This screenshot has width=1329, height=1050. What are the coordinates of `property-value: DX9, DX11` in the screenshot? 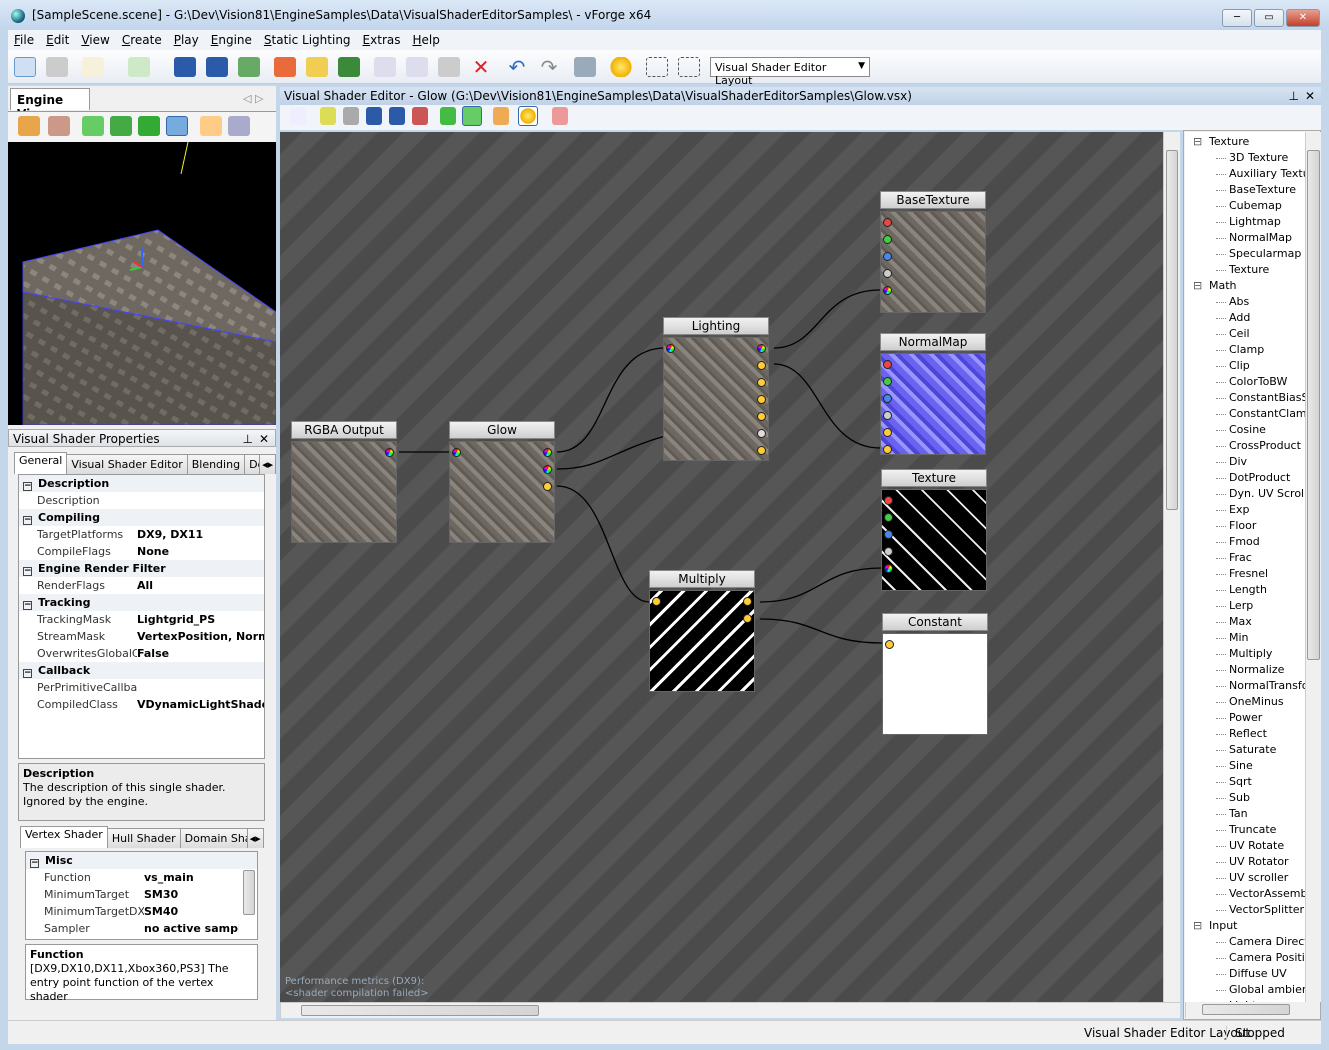 It's located at (200, 534).